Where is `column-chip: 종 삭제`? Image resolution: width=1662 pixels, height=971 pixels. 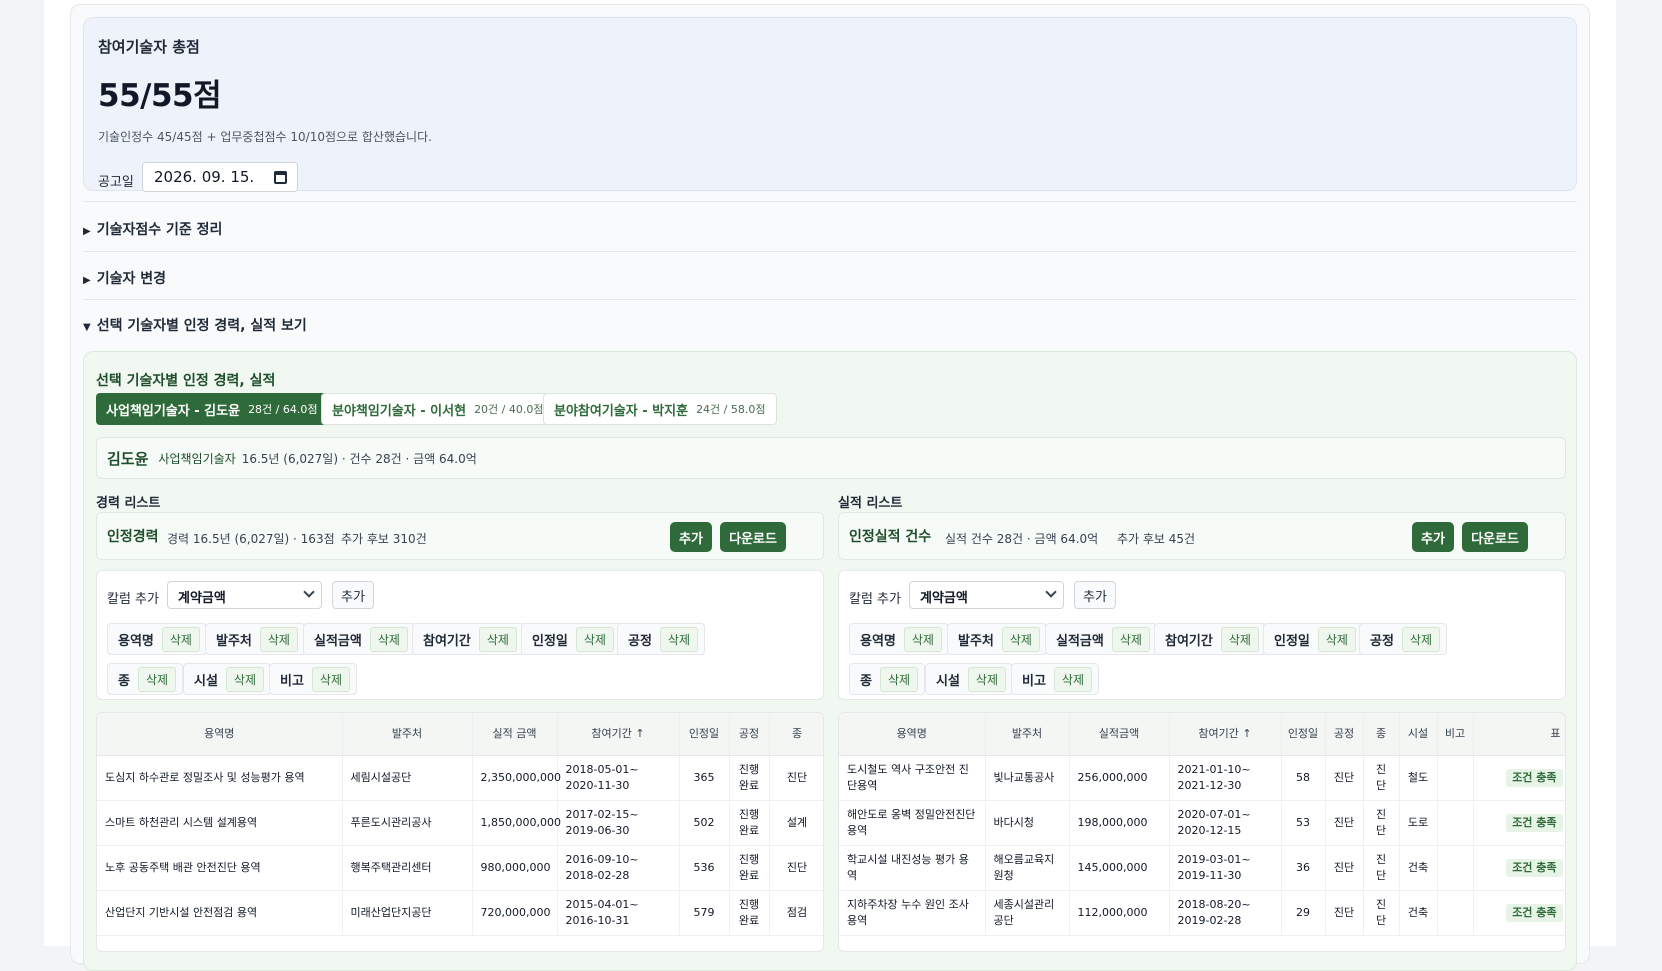 column-chip: 종 삭제 is located at coordinates (145, 679).